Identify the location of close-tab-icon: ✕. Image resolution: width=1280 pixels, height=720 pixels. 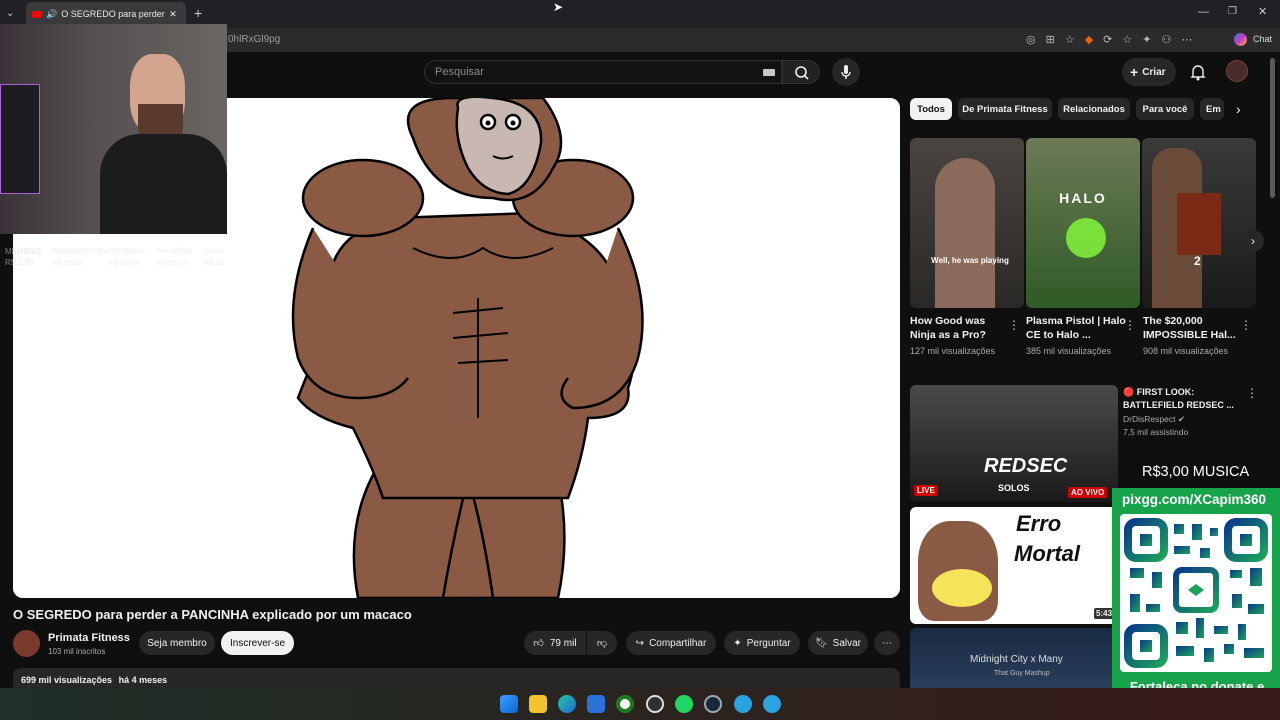
(173, 14).